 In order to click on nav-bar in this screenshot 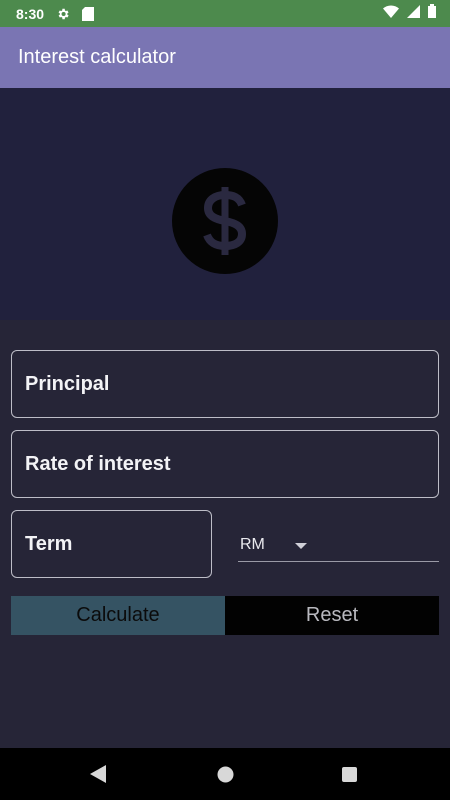, I will do `click(225, 774)`.